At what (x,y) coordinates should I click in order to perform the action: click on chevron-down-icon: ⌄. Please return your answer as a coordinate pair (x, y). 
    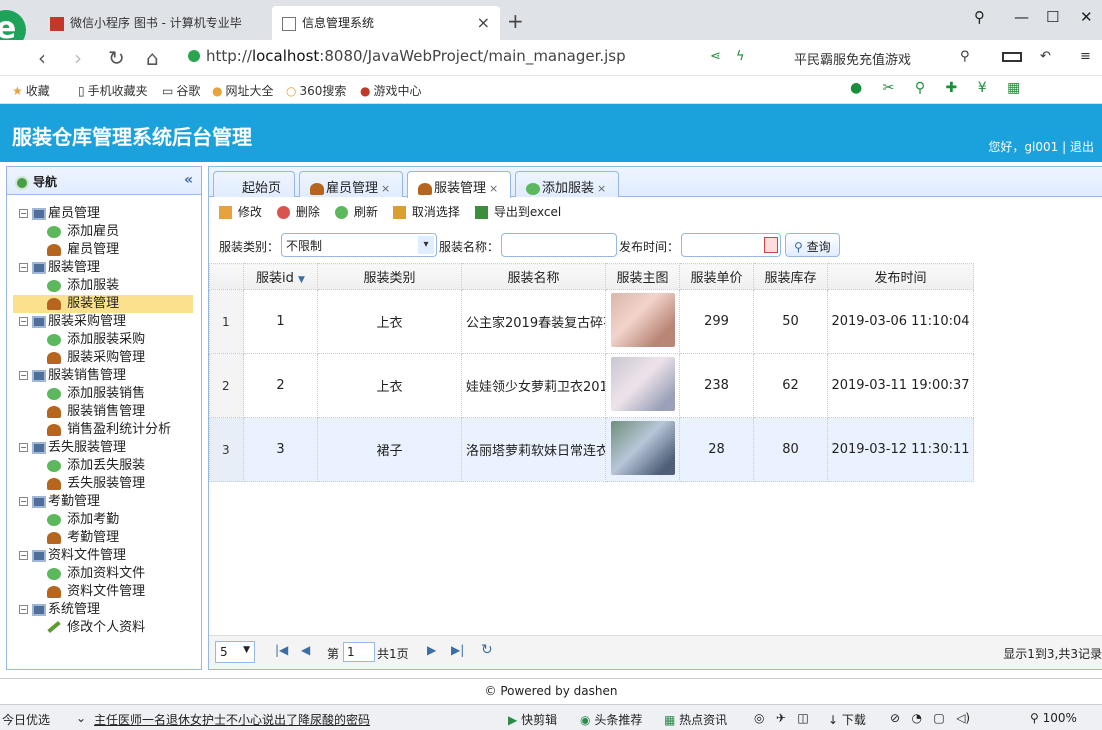
    Looking at the image, I should click on (81, 718).